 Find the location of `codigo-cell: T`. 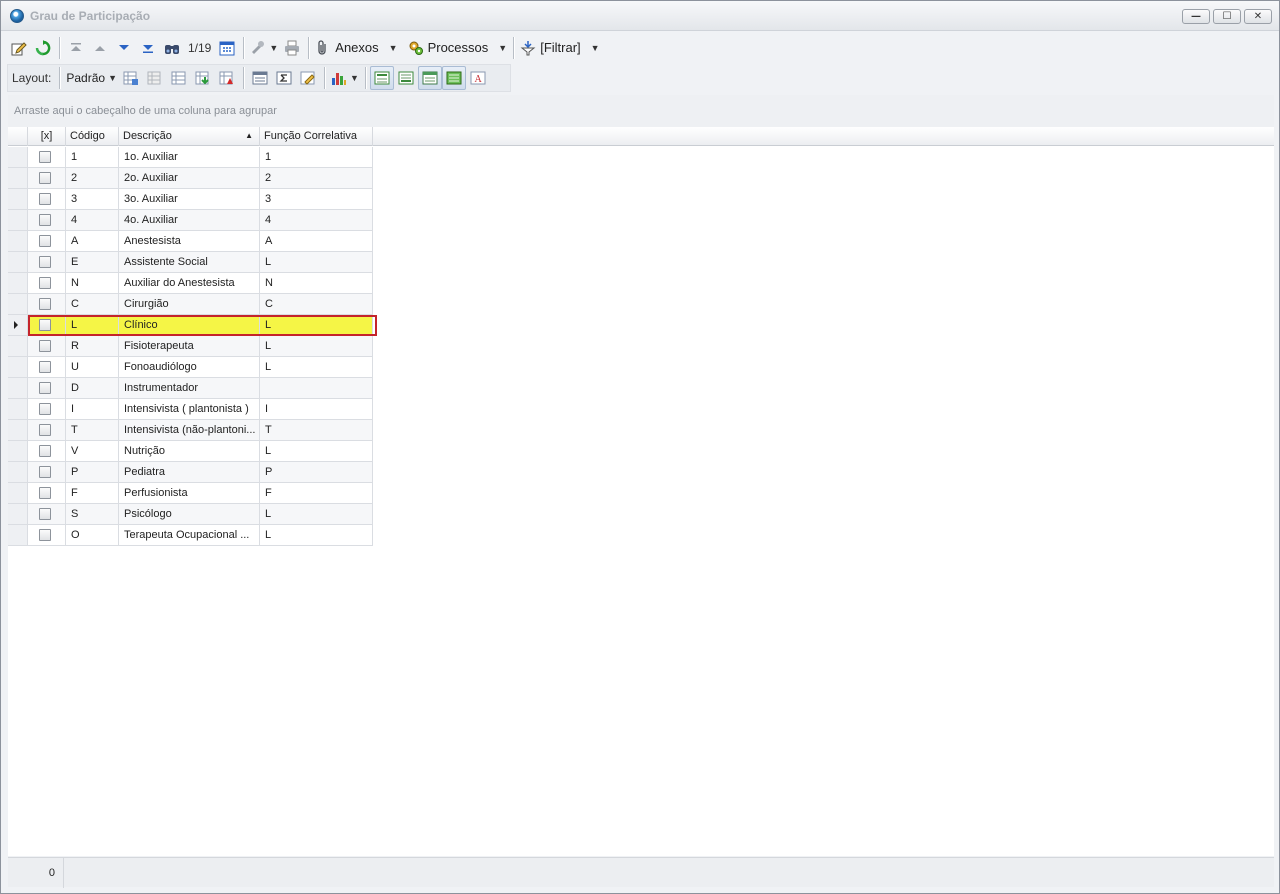

codigo-cell: T is located at coordinates (92, 430).